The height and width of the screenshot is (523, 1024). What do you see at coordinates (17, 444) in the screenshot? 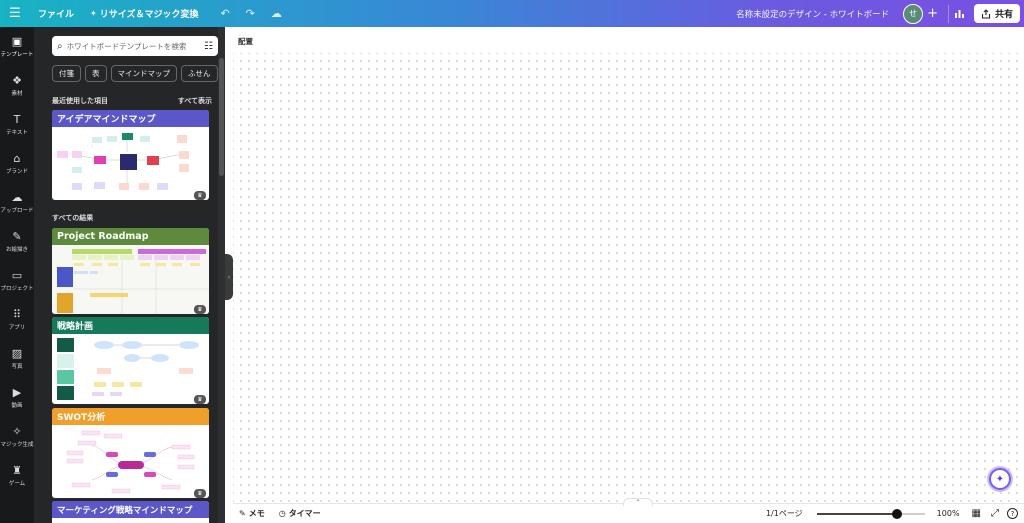
I see `rail-label: マジック生成` at bounding box center [17, 444].